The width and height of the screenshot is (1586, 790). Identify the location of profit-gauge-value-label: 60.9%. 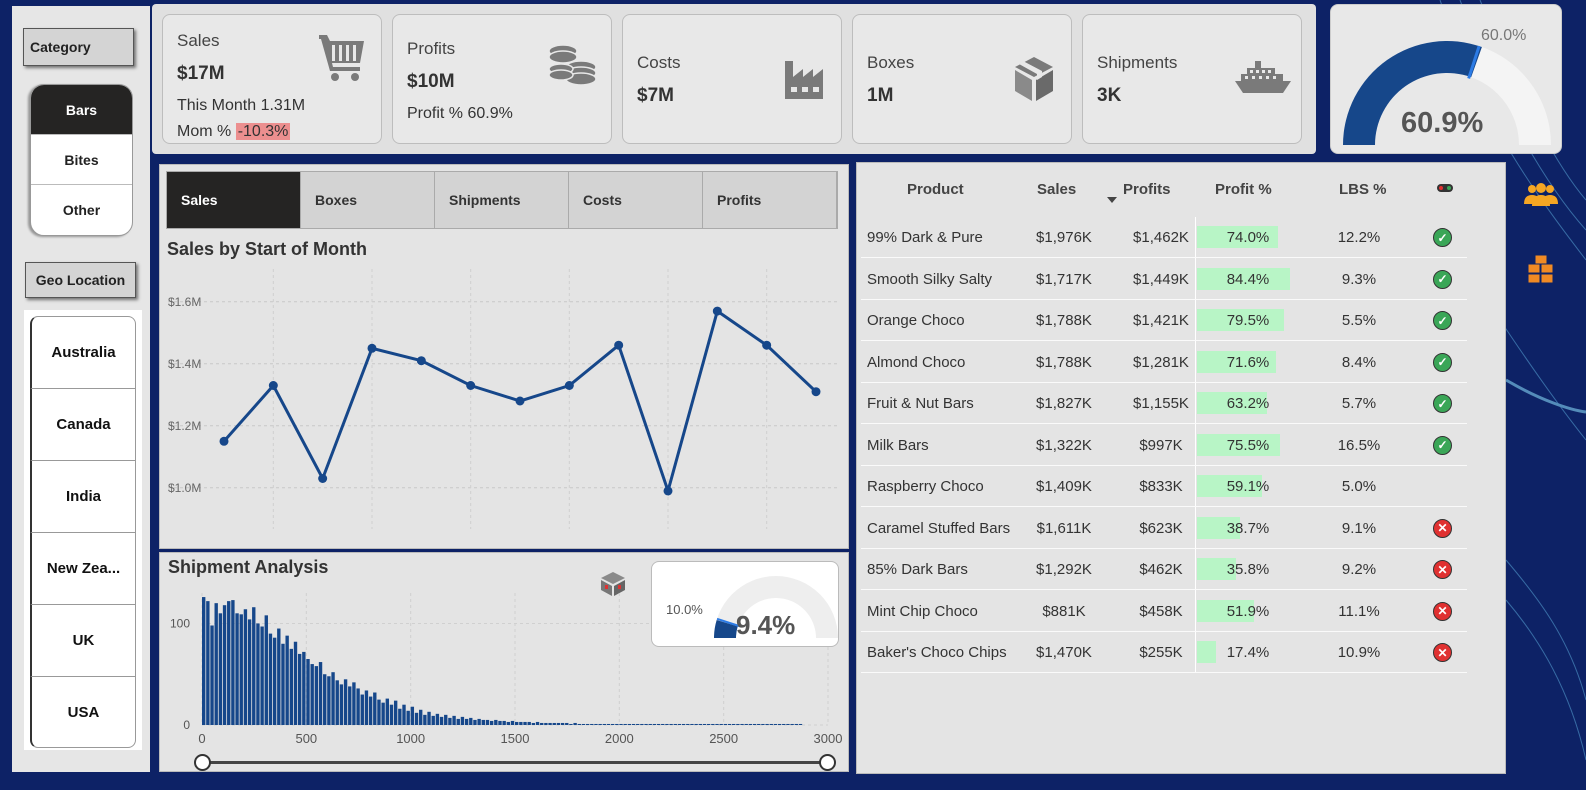
(1442, 123).